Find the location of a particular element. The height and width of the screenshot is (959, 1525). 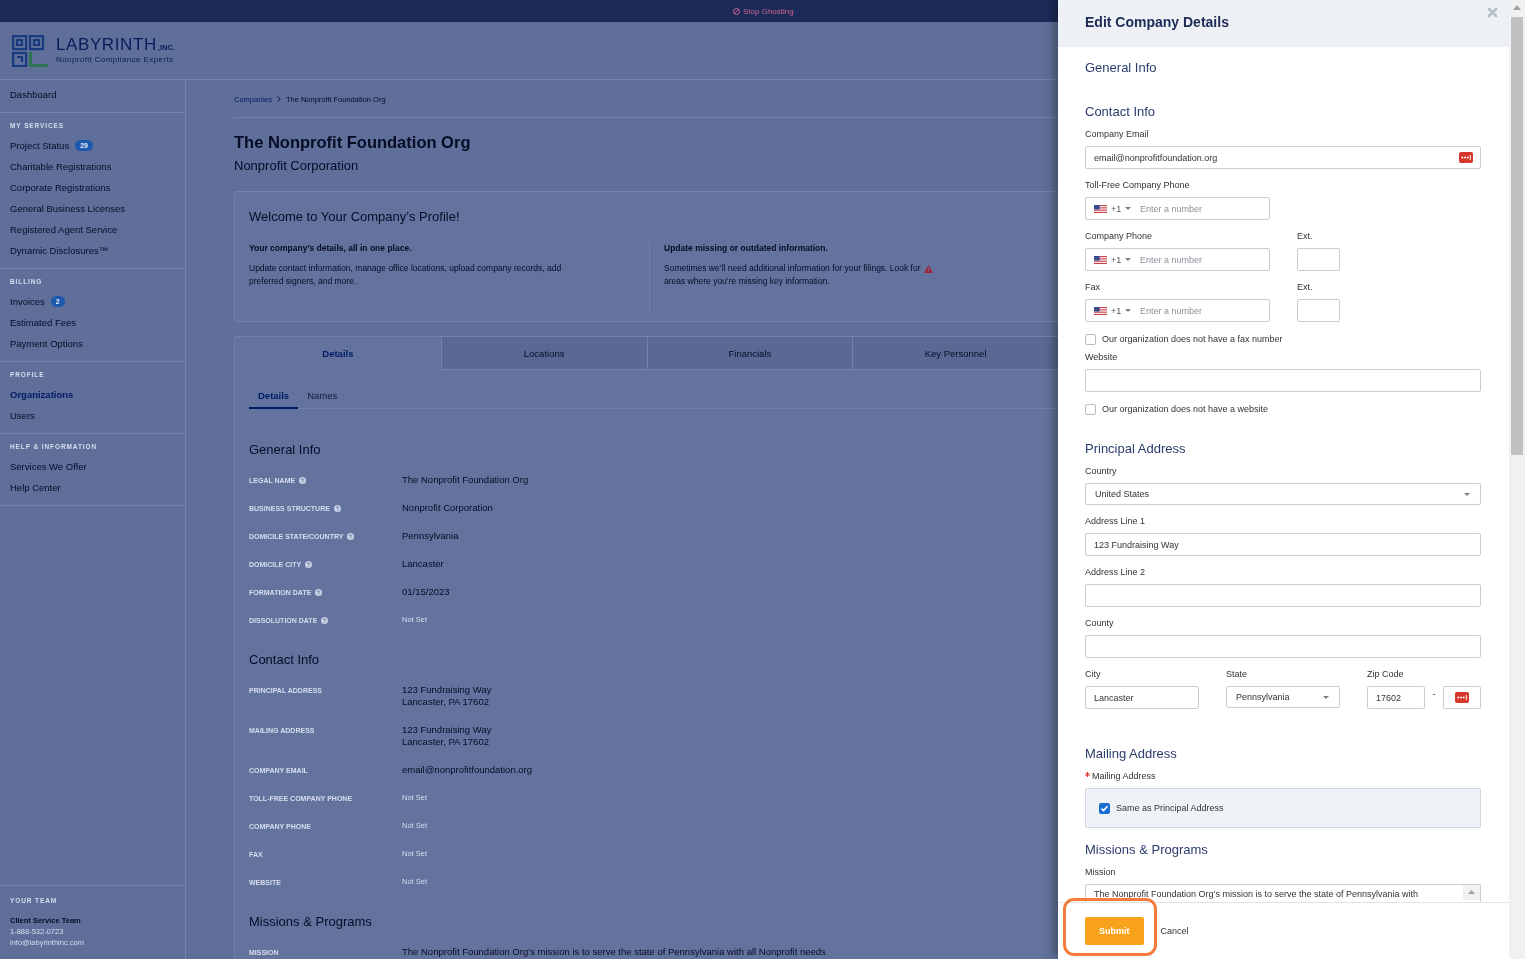

field-value: 01/15/2023 is located at coordinates (426, 592).